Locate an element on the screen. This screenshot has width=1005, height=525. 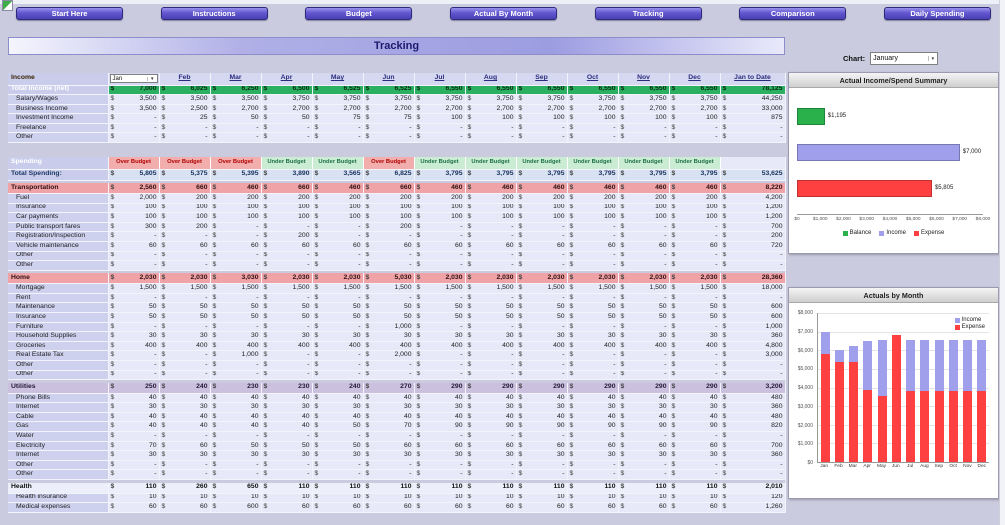
nav-button-budget: Budget is located at coordinates (359, 13).